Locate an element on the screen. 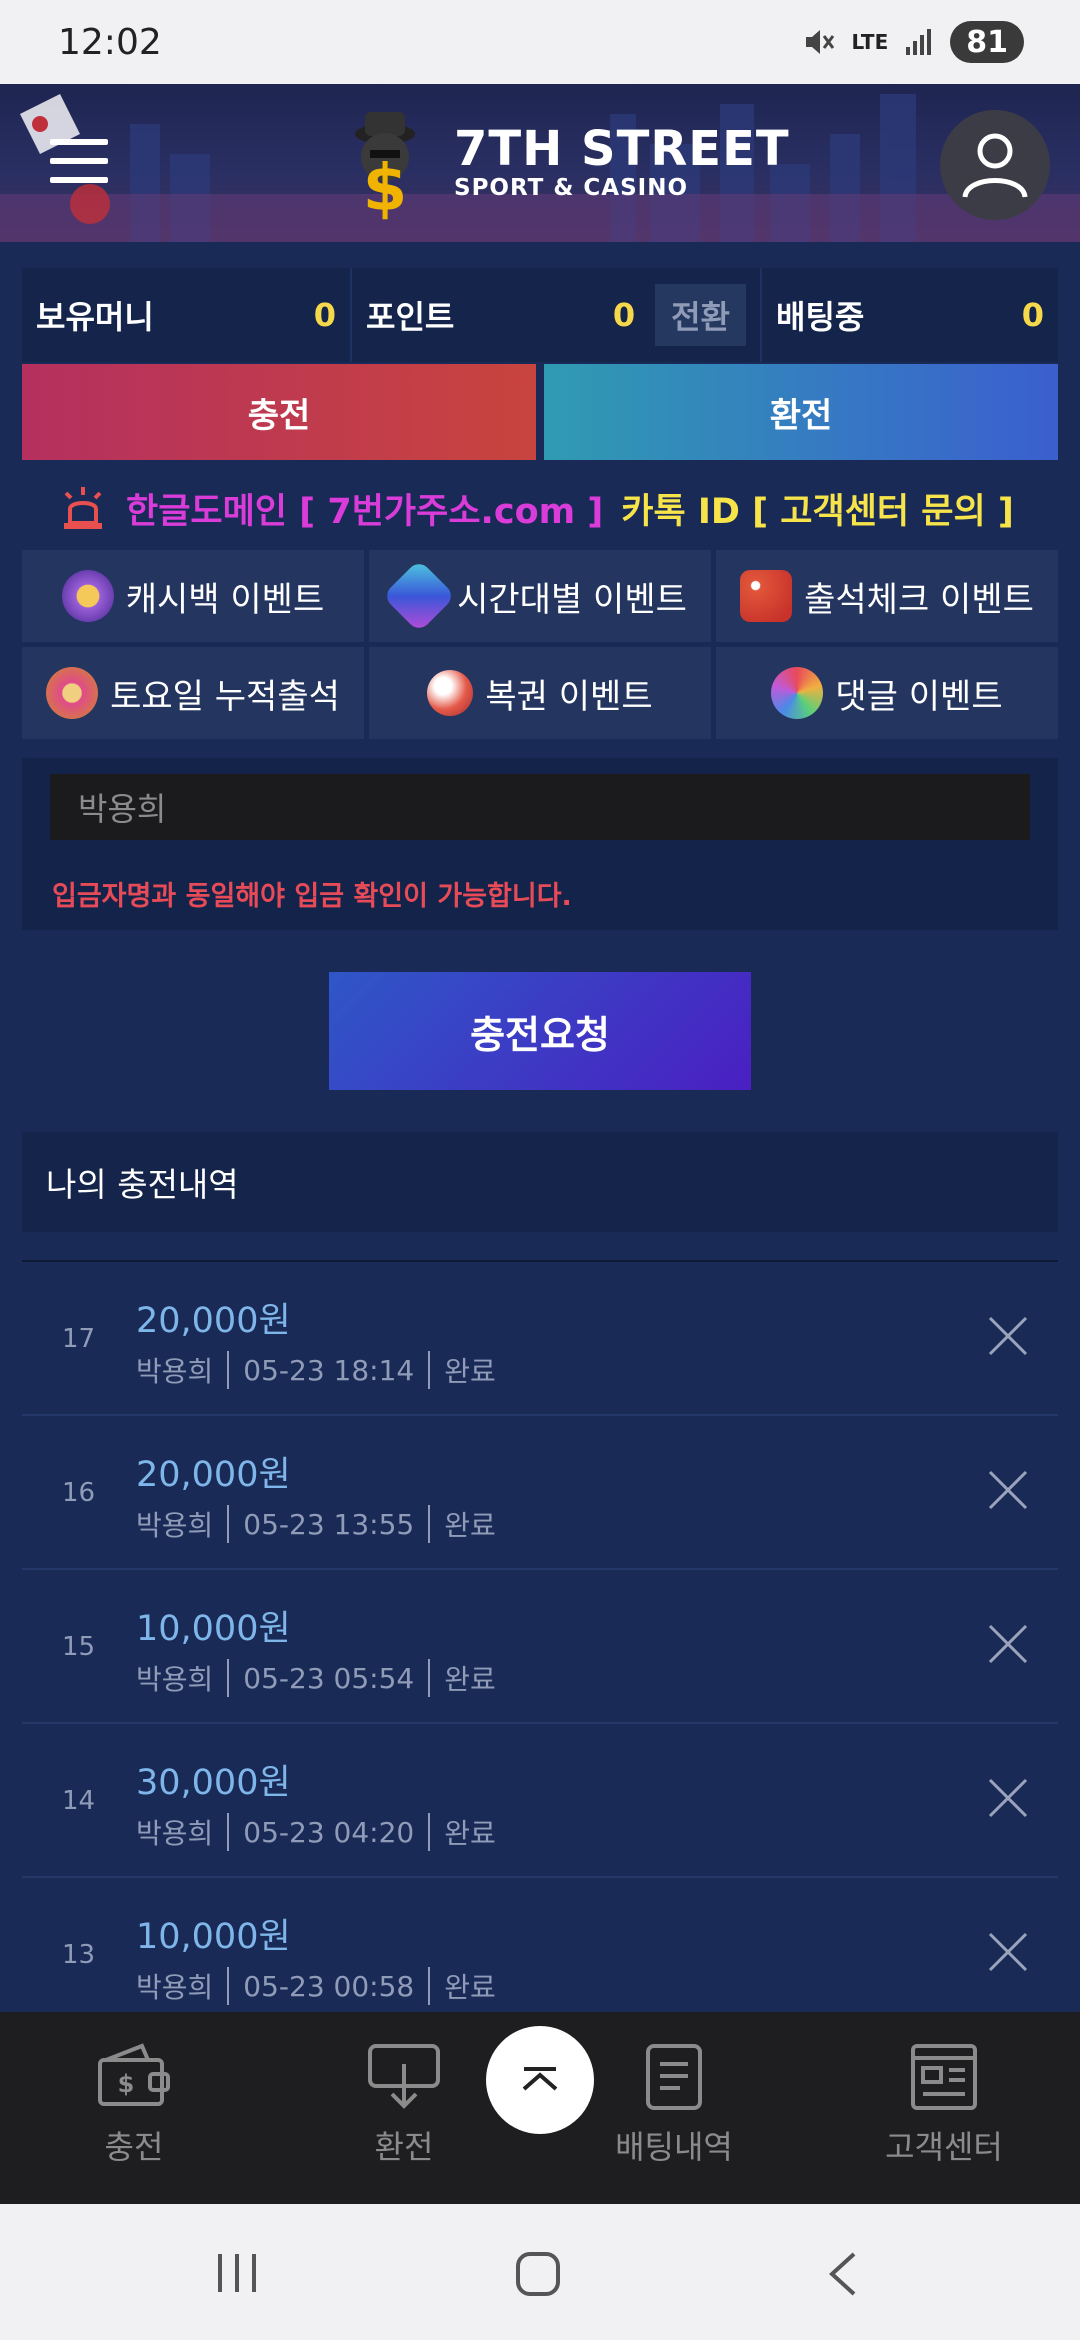 The image size is (1080, 2340). point-balance: 포인트 0 전환 is located at coordinates (557, 315).